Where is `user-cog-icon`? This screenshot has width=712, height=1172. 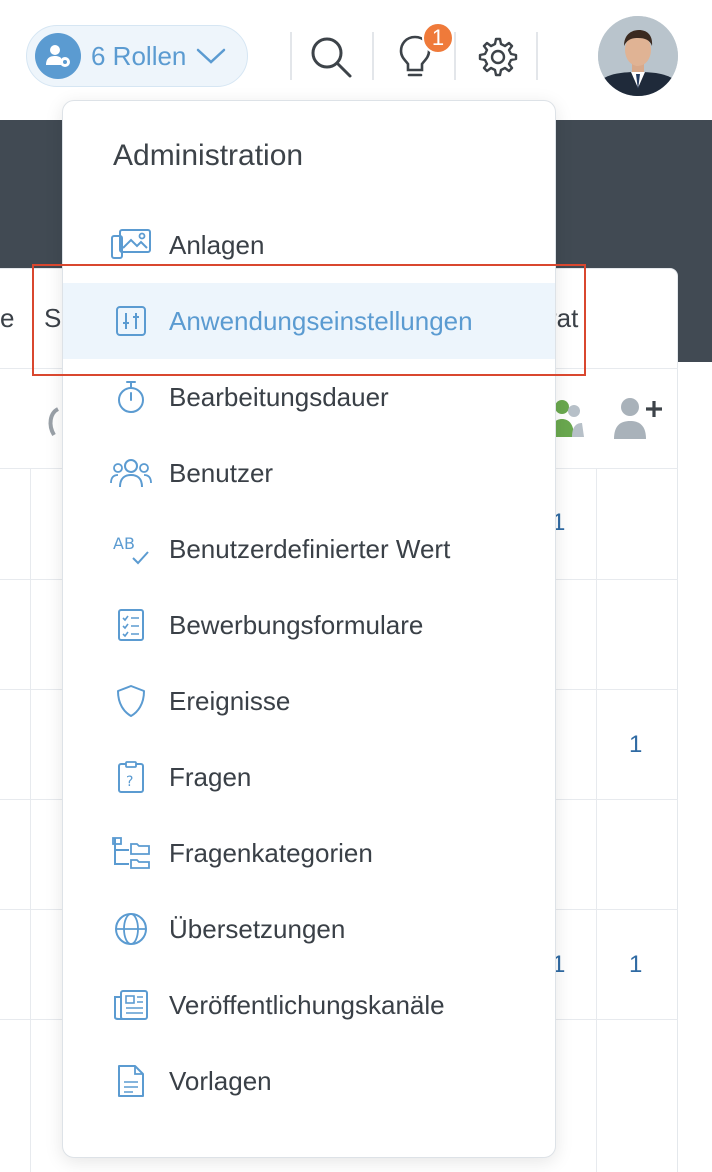
user-cog-icon is located at coordinates (58, 56).